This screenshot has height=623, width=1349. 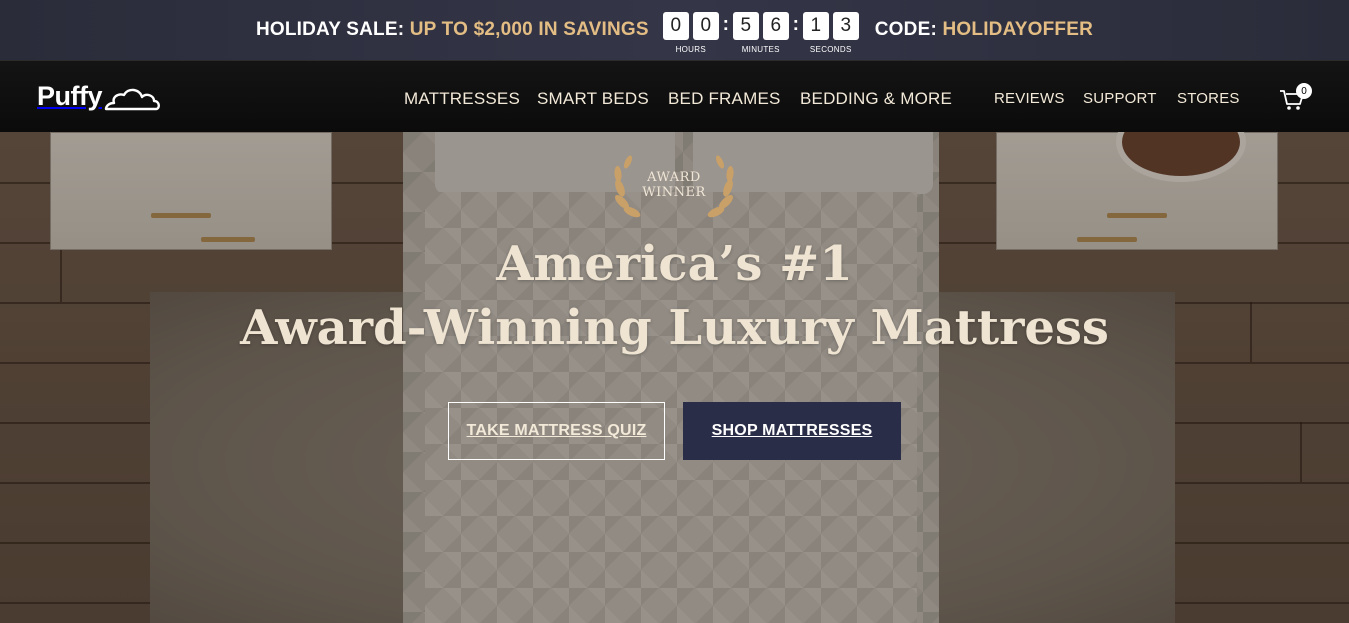 I want to click on take-quiz-button: TAKE MATTRESS QUIZ, so click(x=556, y=431).